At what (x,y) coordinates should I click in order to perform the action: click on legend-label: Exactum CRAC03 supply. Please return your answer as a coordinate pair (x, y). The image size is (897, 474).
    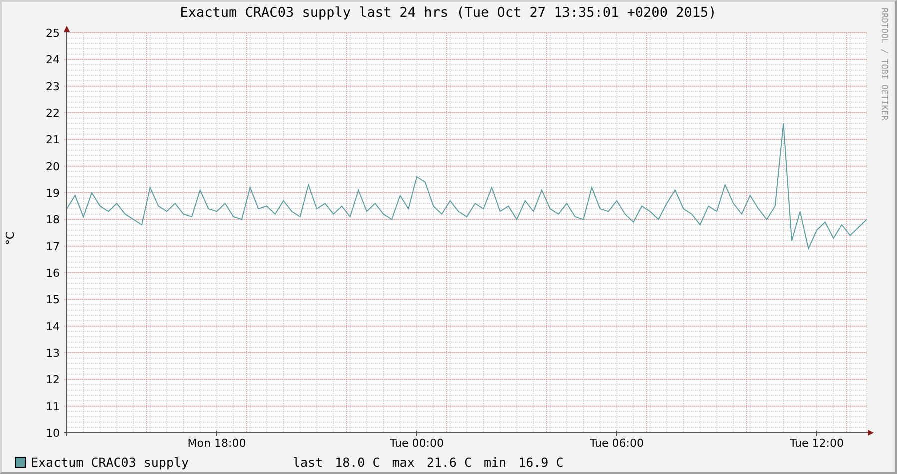
    Looking at the image, I should click on (110, 462).